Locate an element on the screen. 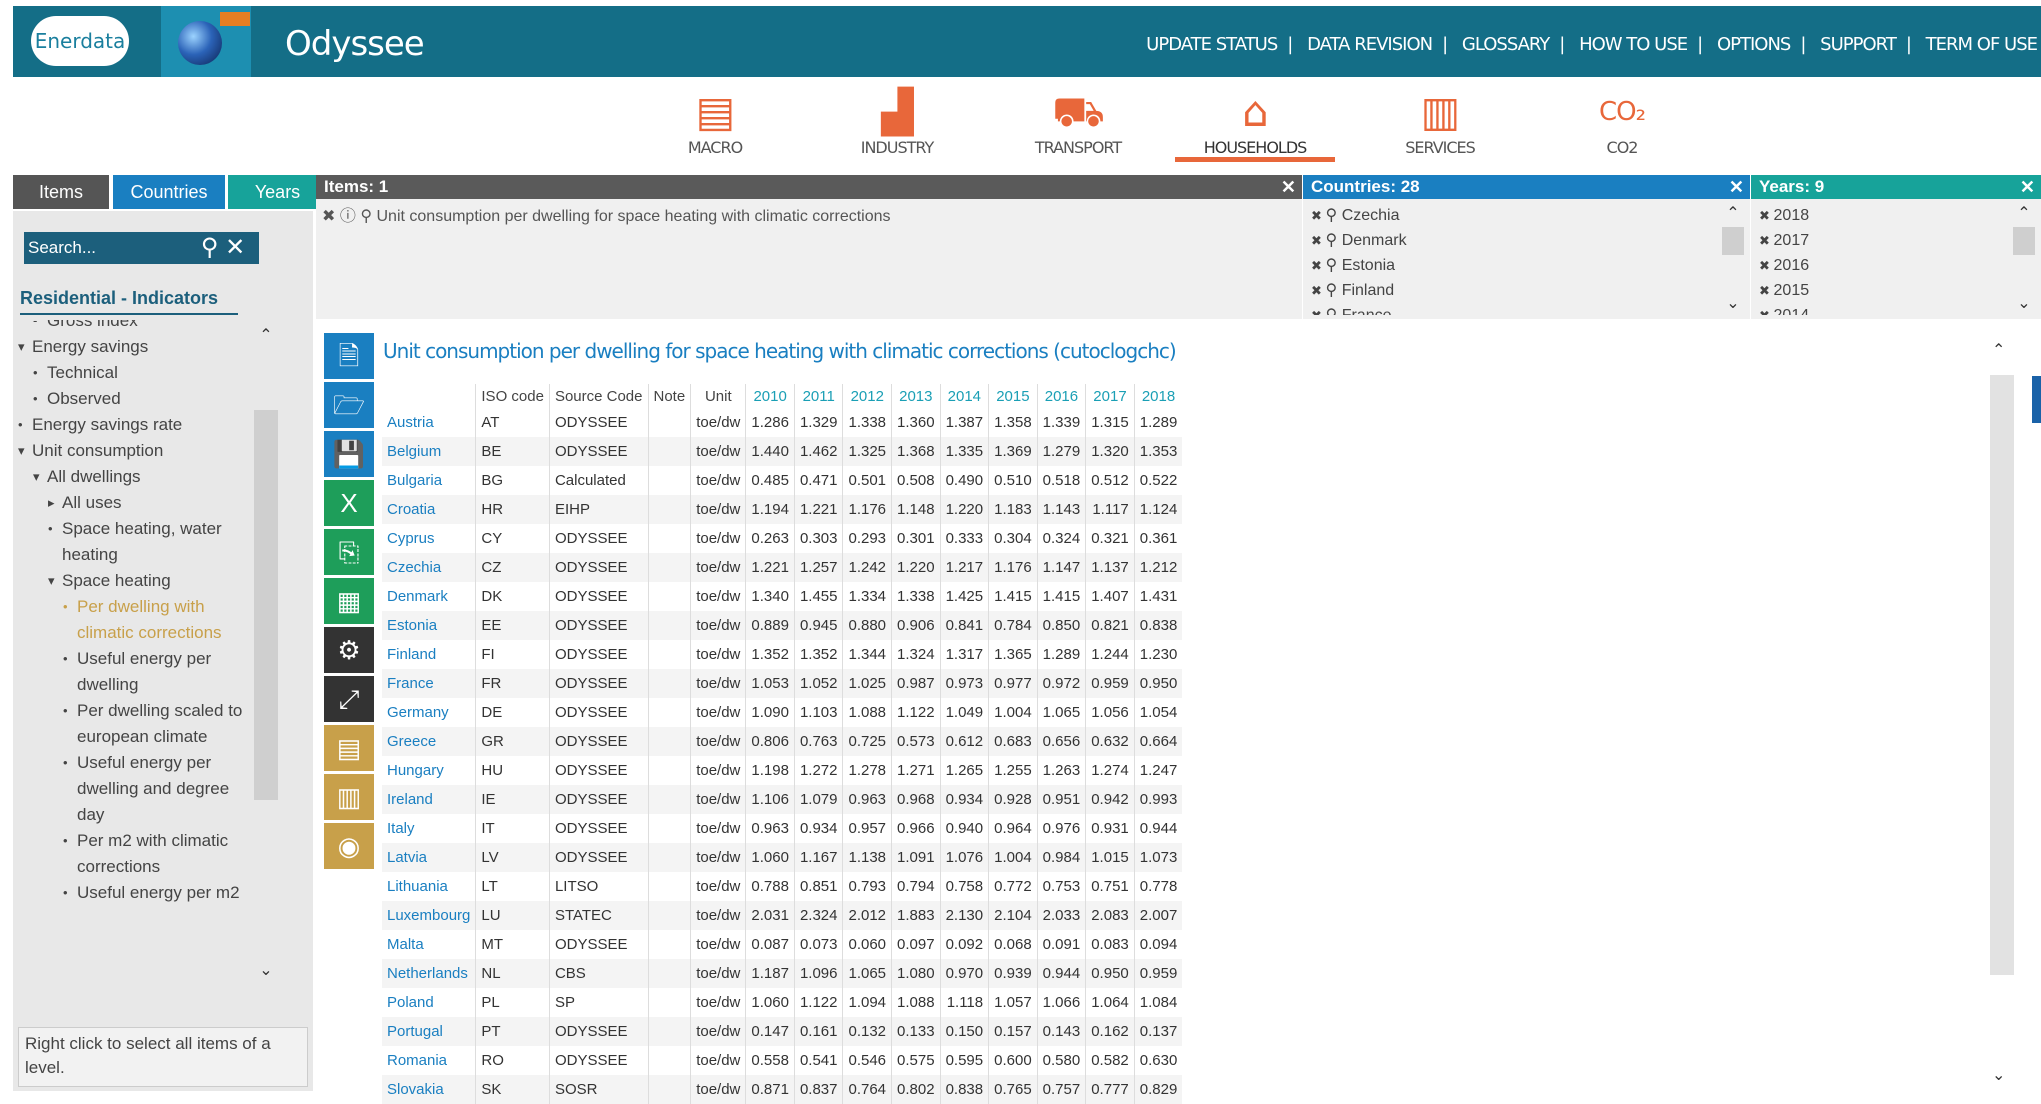 The image size is (2041, 1104). selection-row: ✖ ⚲ Denmark is located at coordinates (1506, 240).